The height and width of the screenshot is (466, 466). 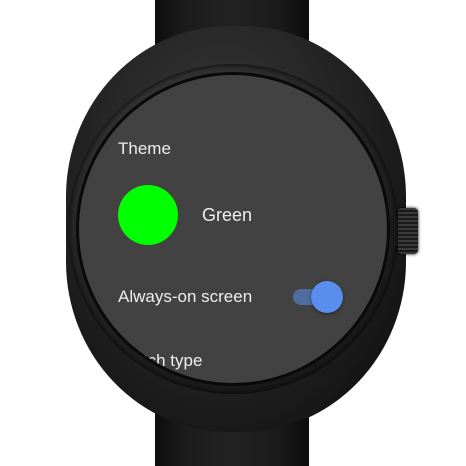 What do you see at coordinates (160, 360) in the screenshot?
I see `watch-type-section-title: Watch type` at bounding box center [160, 360].